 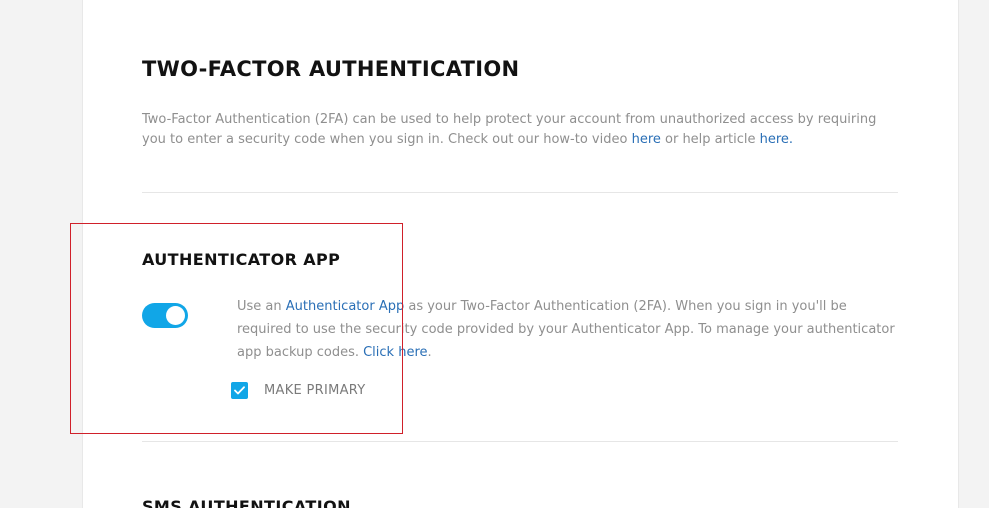 What do you see at coordinates (776, 139) in the screenshot?
I see `help-article-link: here.` at bounding box center [776, 139].